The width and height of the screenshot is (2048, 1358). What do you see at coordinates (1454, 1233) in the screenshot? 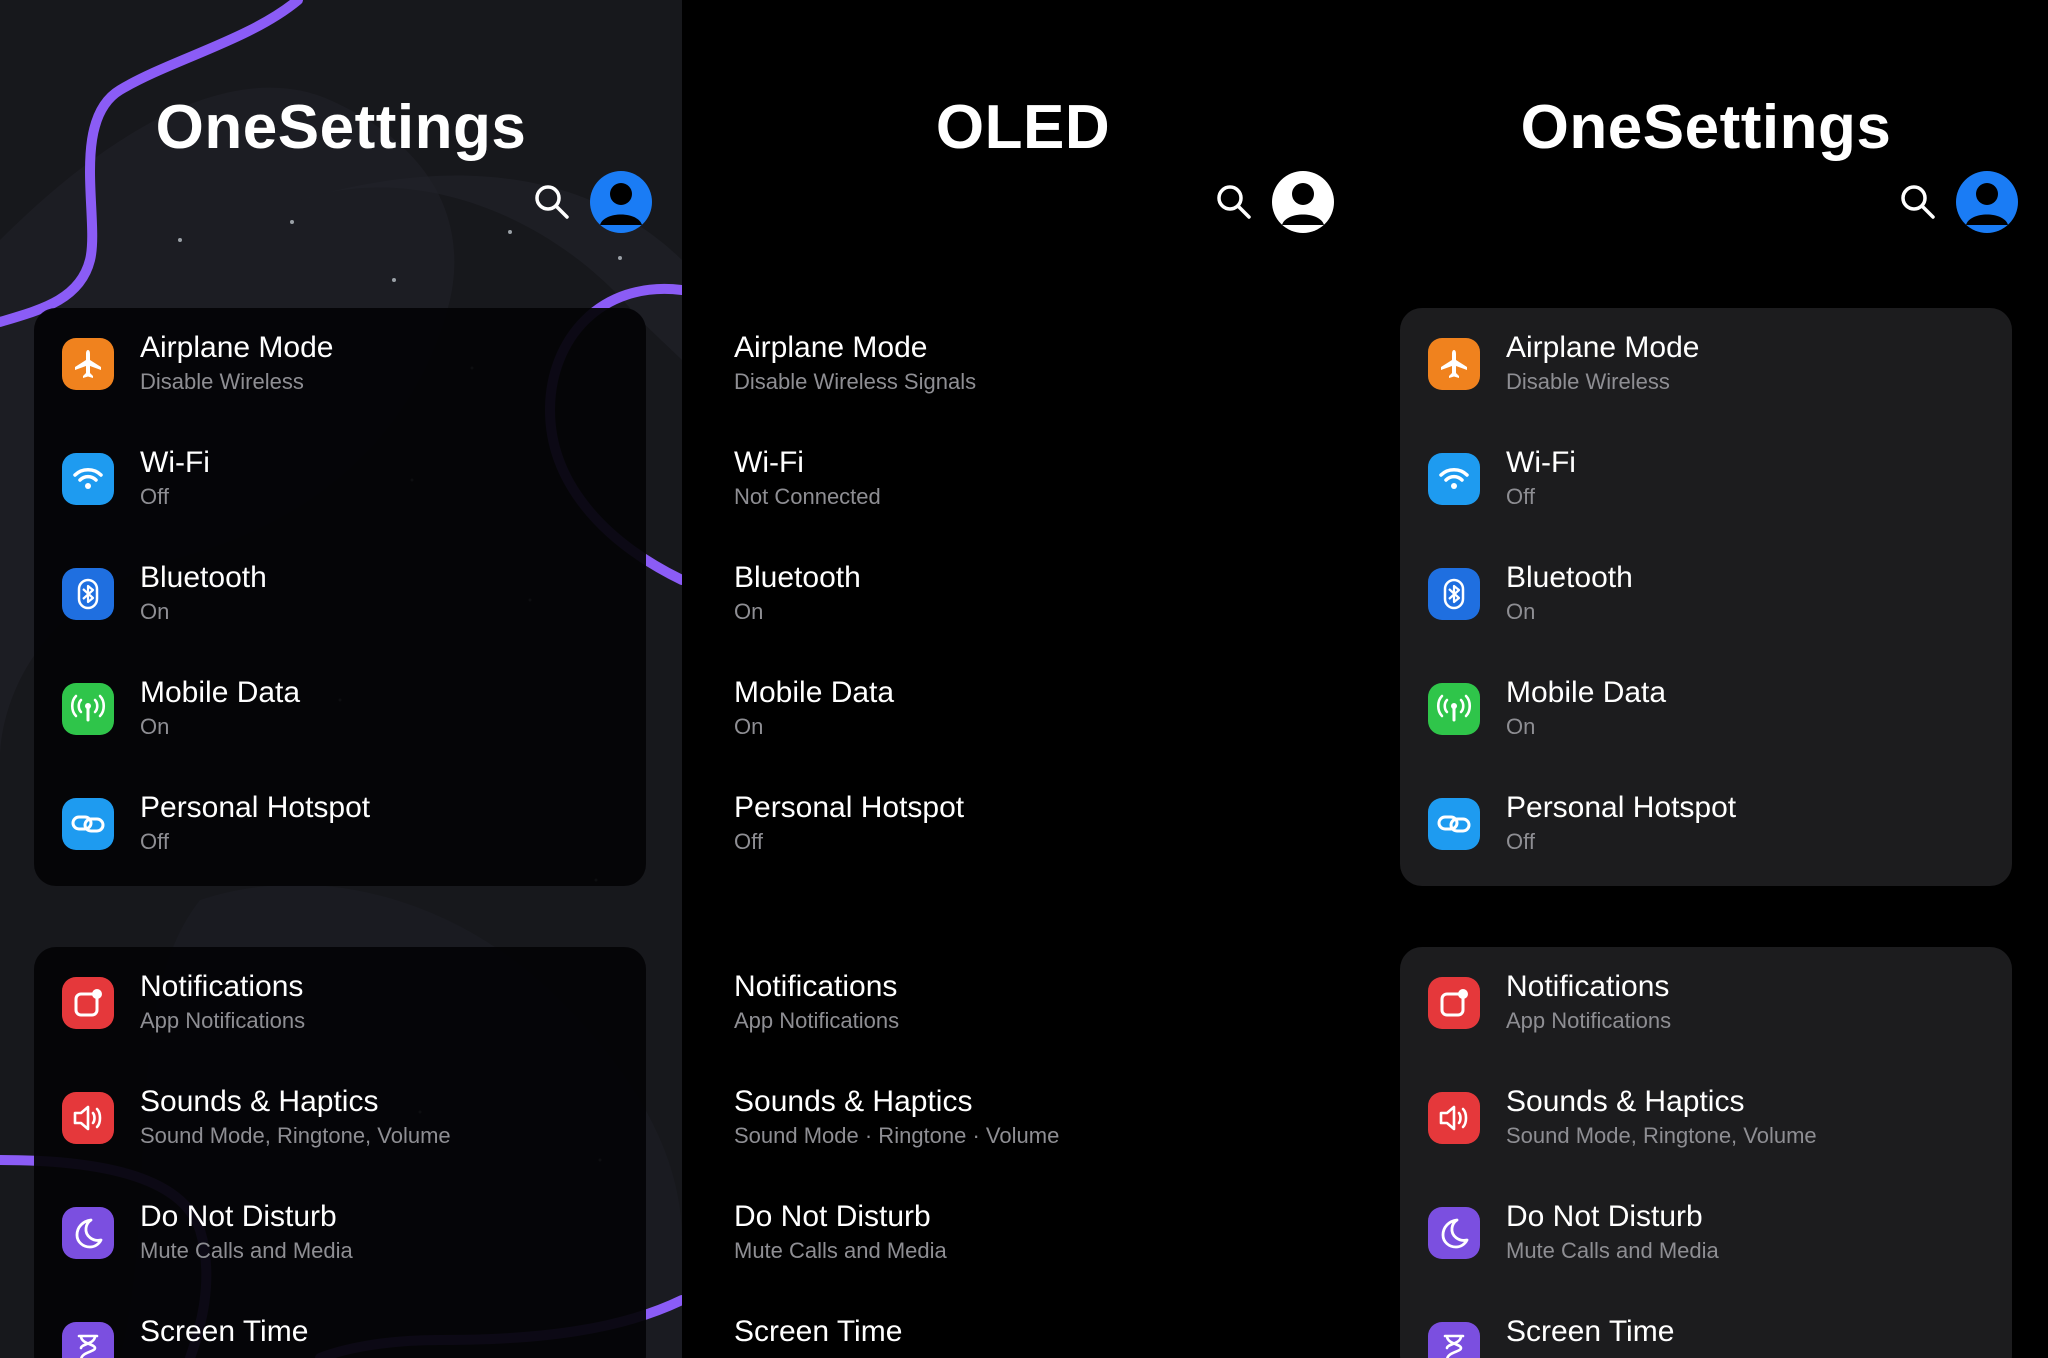
I see `moon-icon` at bounding box center [1454, 1233].